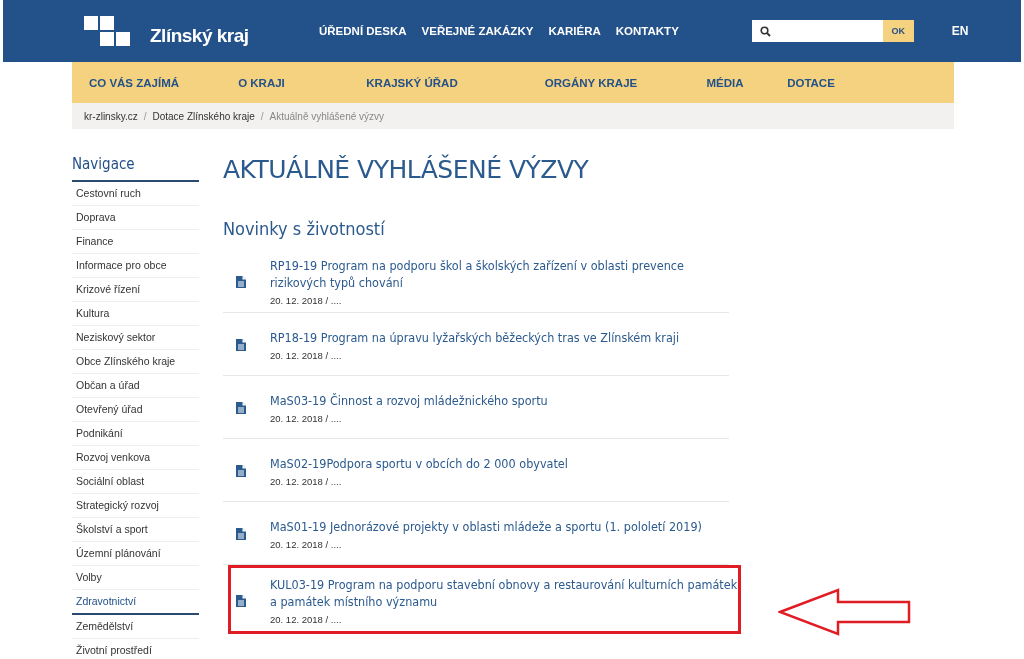 The width and height of the screenshot is (1024, 659). Describe the element at coordinates (135, 482) in the screenshot. I see `sidebar-item: Sociální oblast` at that location.